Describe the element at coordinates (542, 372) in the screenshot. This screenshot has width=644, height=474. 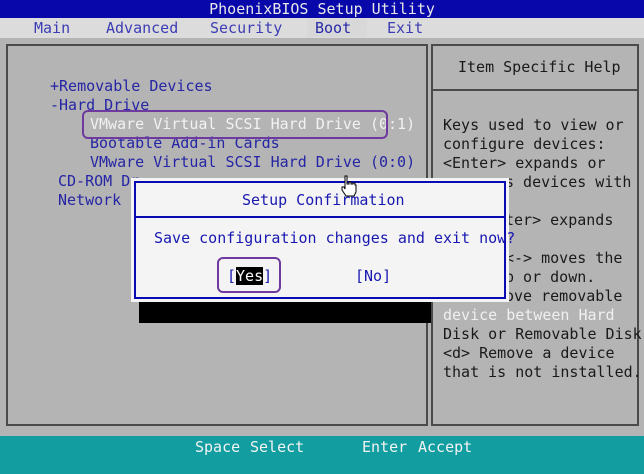
I see `help-line: that is not installed.` at that location.